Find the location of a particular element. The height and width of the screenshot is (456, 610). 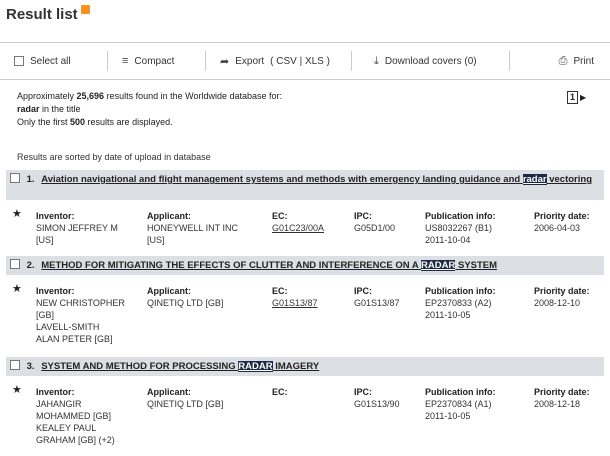

export-formats: ( CSV | XLS ) is located at coordinates (300, 61).